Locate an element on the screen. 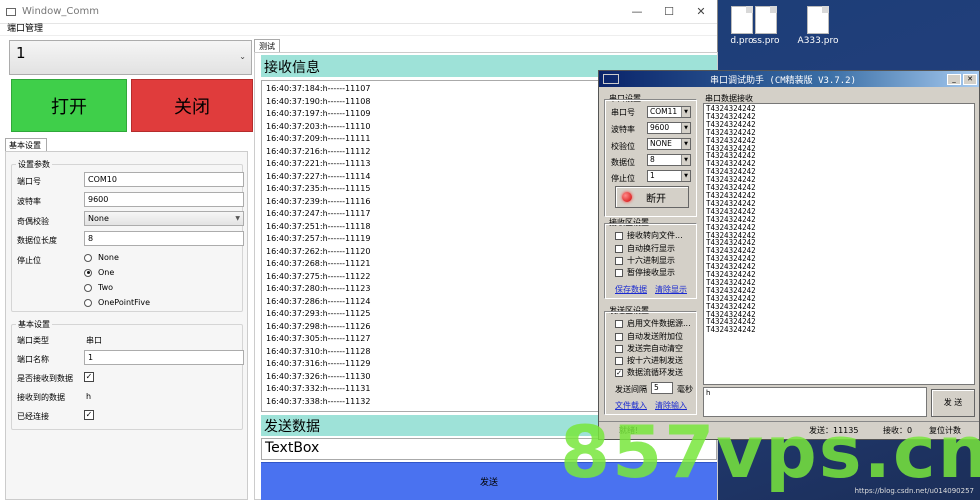  status-led-icon is located at coordinates (627, 197).